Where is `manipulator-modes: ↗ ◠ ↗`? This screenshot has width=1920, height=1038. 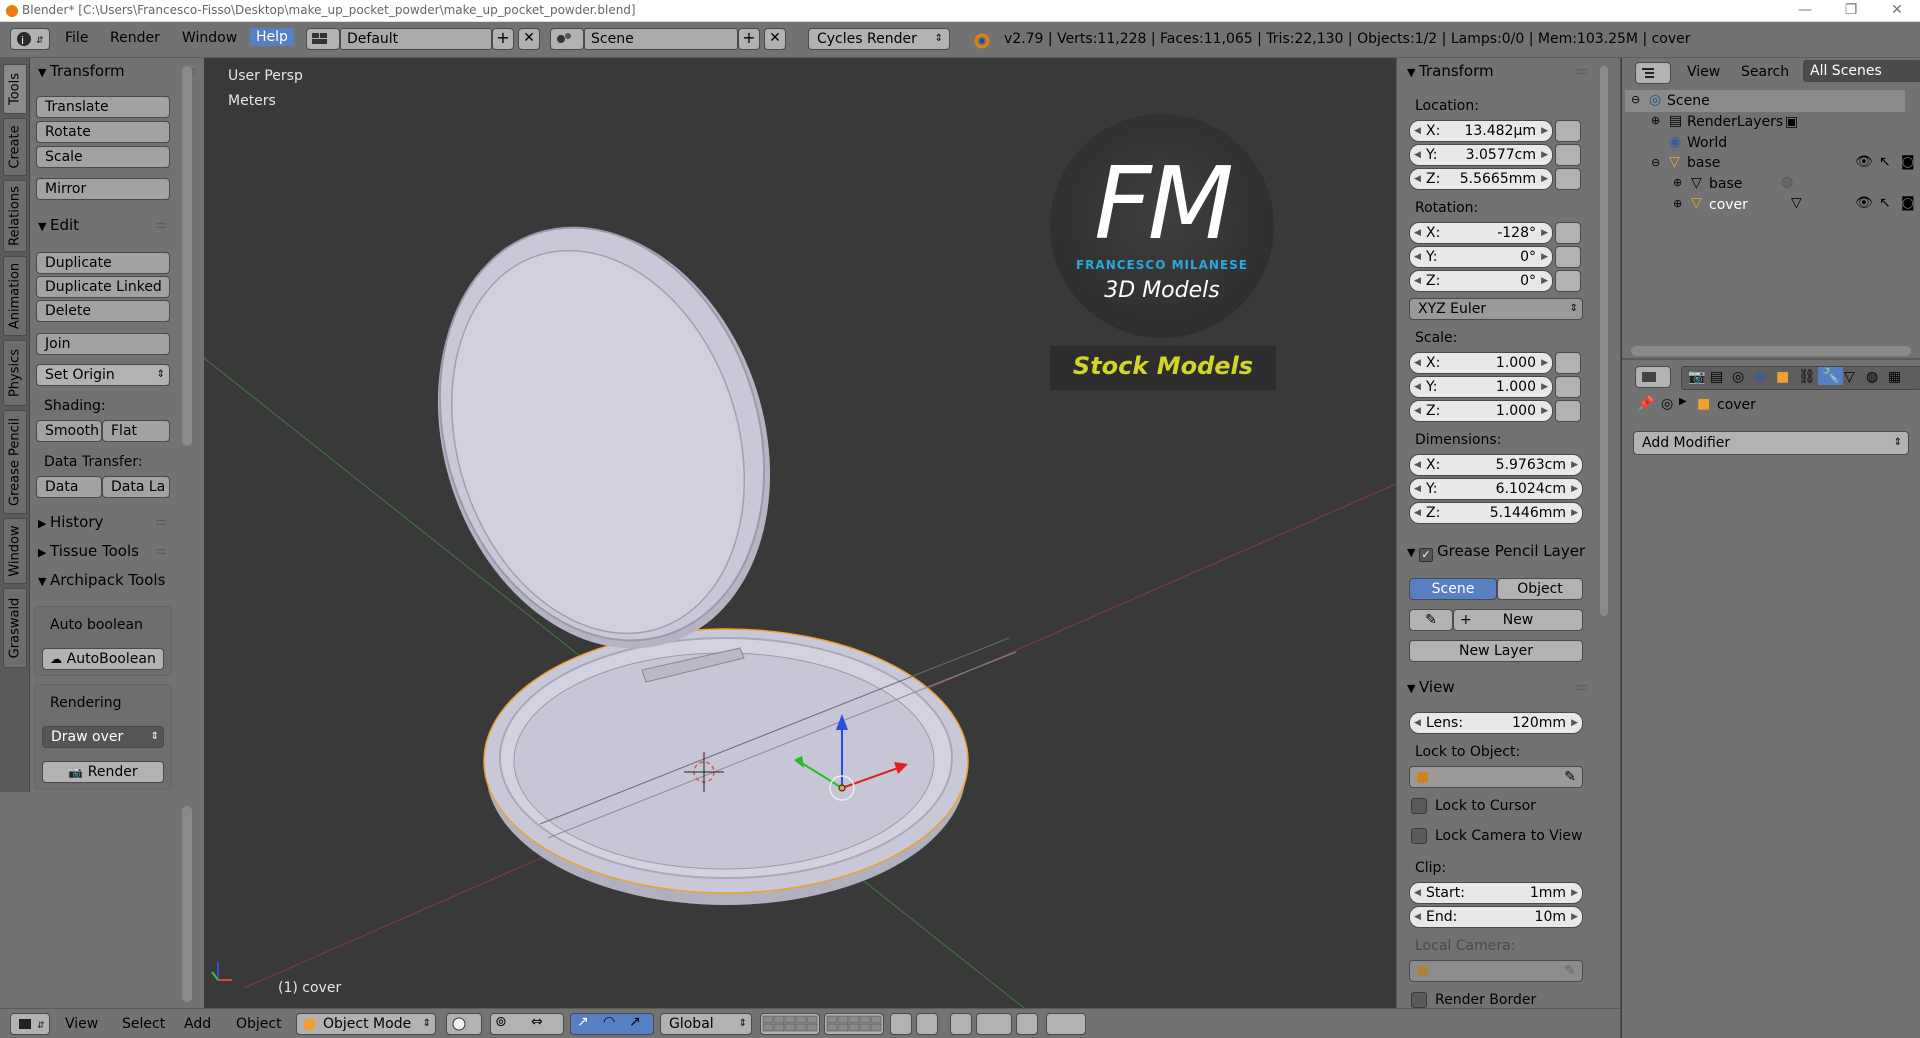
manipulator-modes: ↗ ◠ ↗ is located at coordinates (612, 1024).